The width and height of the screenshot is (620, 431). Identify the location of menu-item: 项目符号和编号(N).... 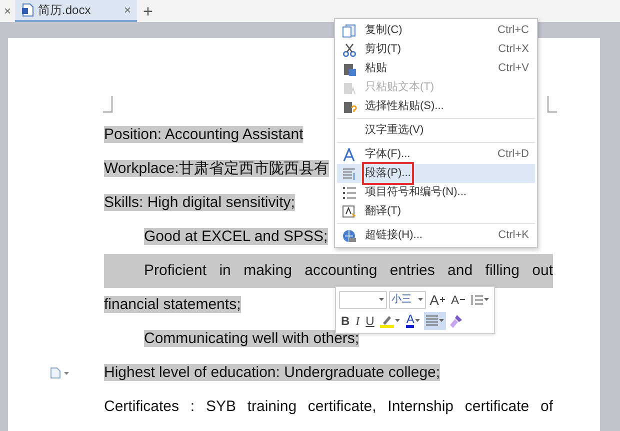
(436, 192).